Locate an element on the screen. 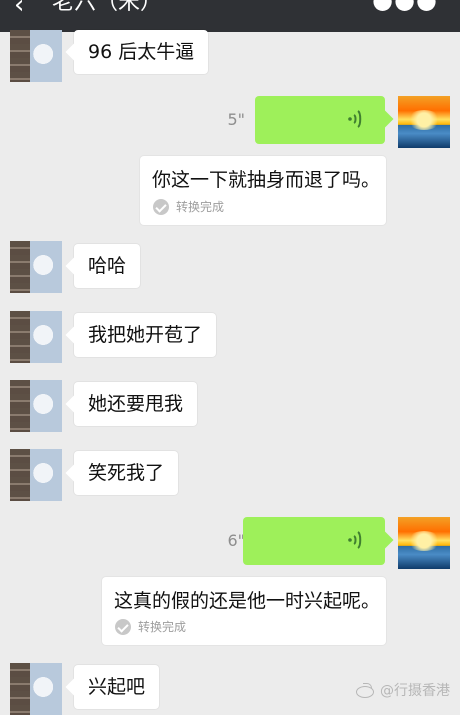 Image resolution: width=460 pixels, height=715 pixels. transcript-text: 你这一下就抽身而退了吗。 is located at coordinates (266, 180).